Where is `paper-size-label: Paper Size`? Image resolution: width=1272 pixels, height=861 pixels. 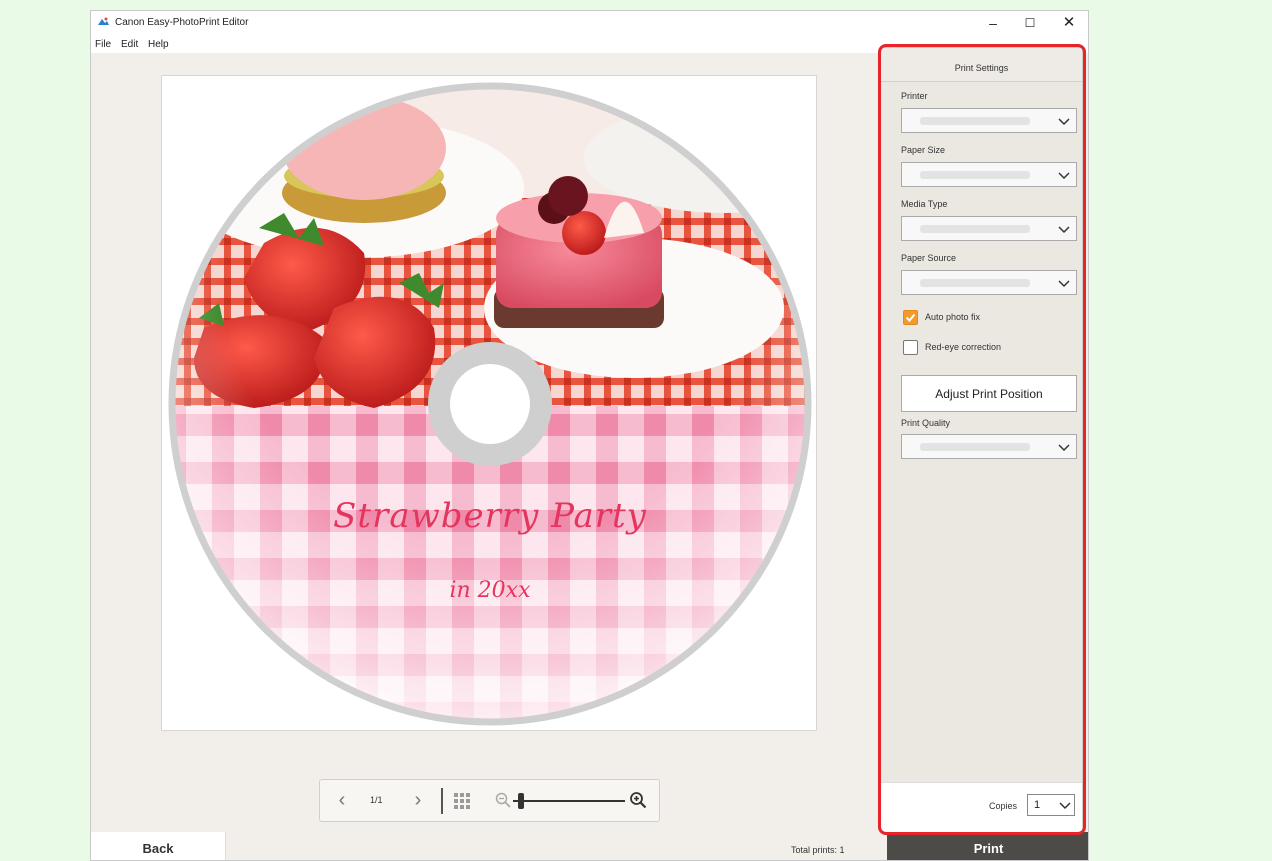 paper-size-label: Paper Size is located at coordinates (923, 150).